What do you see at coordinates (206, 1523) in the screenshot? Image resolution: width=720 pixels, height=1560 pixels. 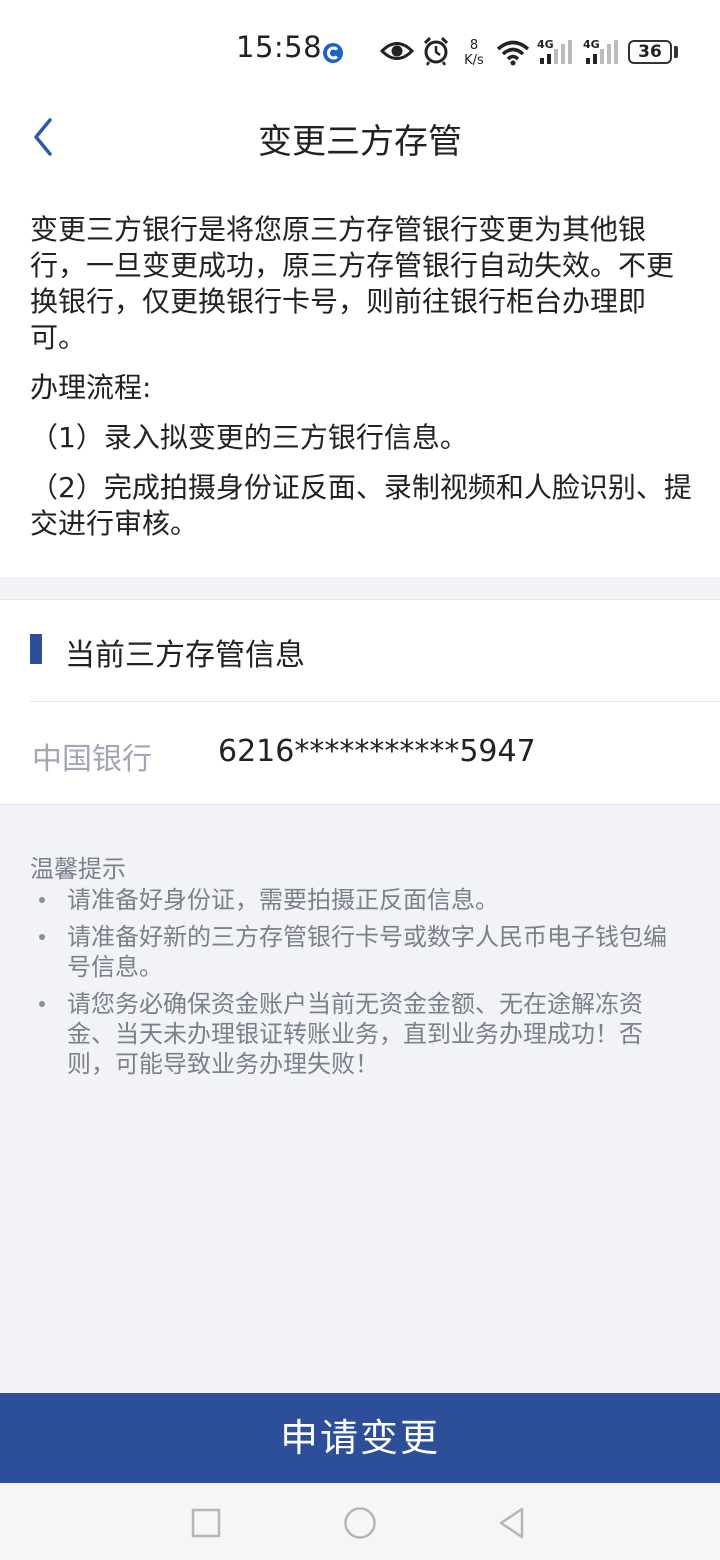 I see `recent-apps-icon` at bounding box center [206, 1523].